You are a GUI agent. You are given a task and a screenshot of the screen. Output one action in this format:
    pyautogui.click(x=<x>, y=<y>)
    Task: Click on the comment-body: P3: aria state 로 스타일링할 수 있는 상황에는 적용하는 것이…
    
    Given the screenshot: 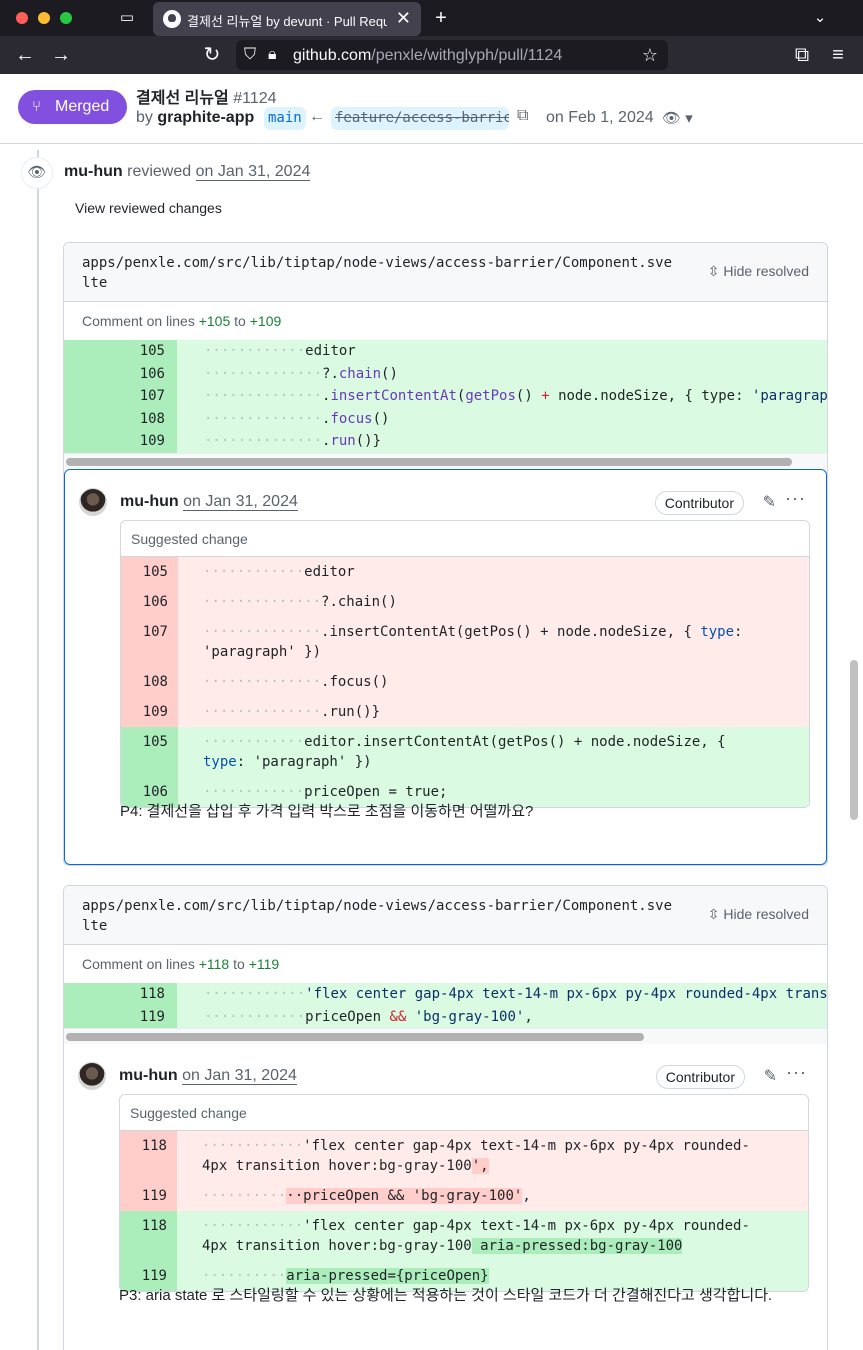 What is the action you would take?
    pyautogui.click(x=446, y=1296)
    